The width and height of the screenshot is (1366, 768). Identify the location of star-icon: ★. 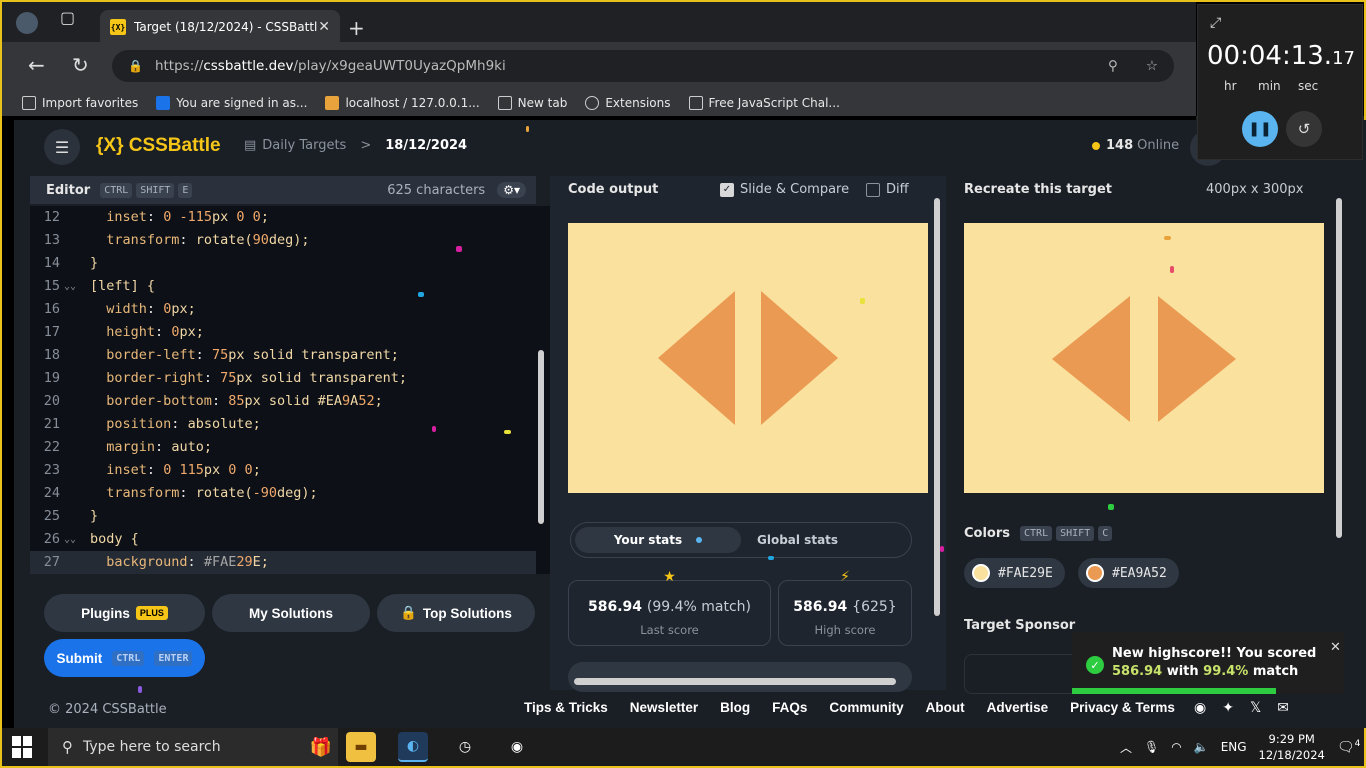
(669, 577).